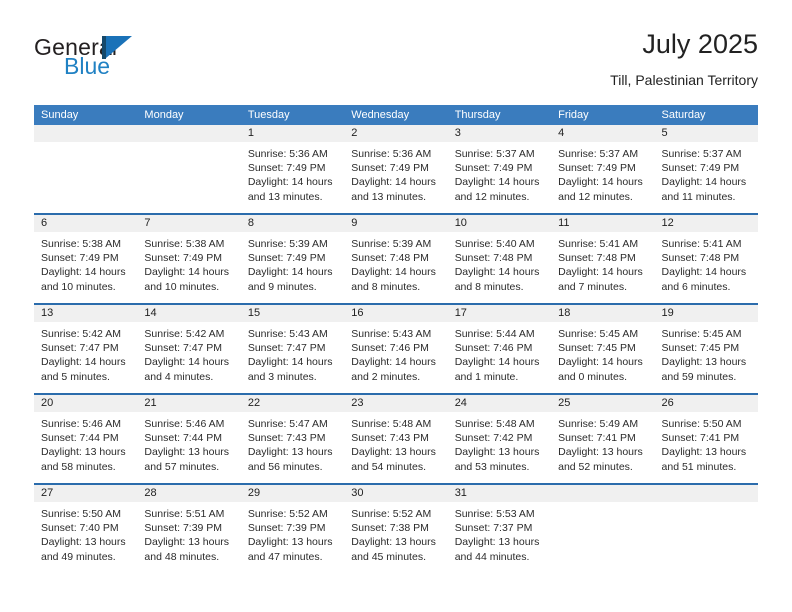 The height and width of the screenshot is (612, 792). I want to click on day-number: 31, so click(460, 493).